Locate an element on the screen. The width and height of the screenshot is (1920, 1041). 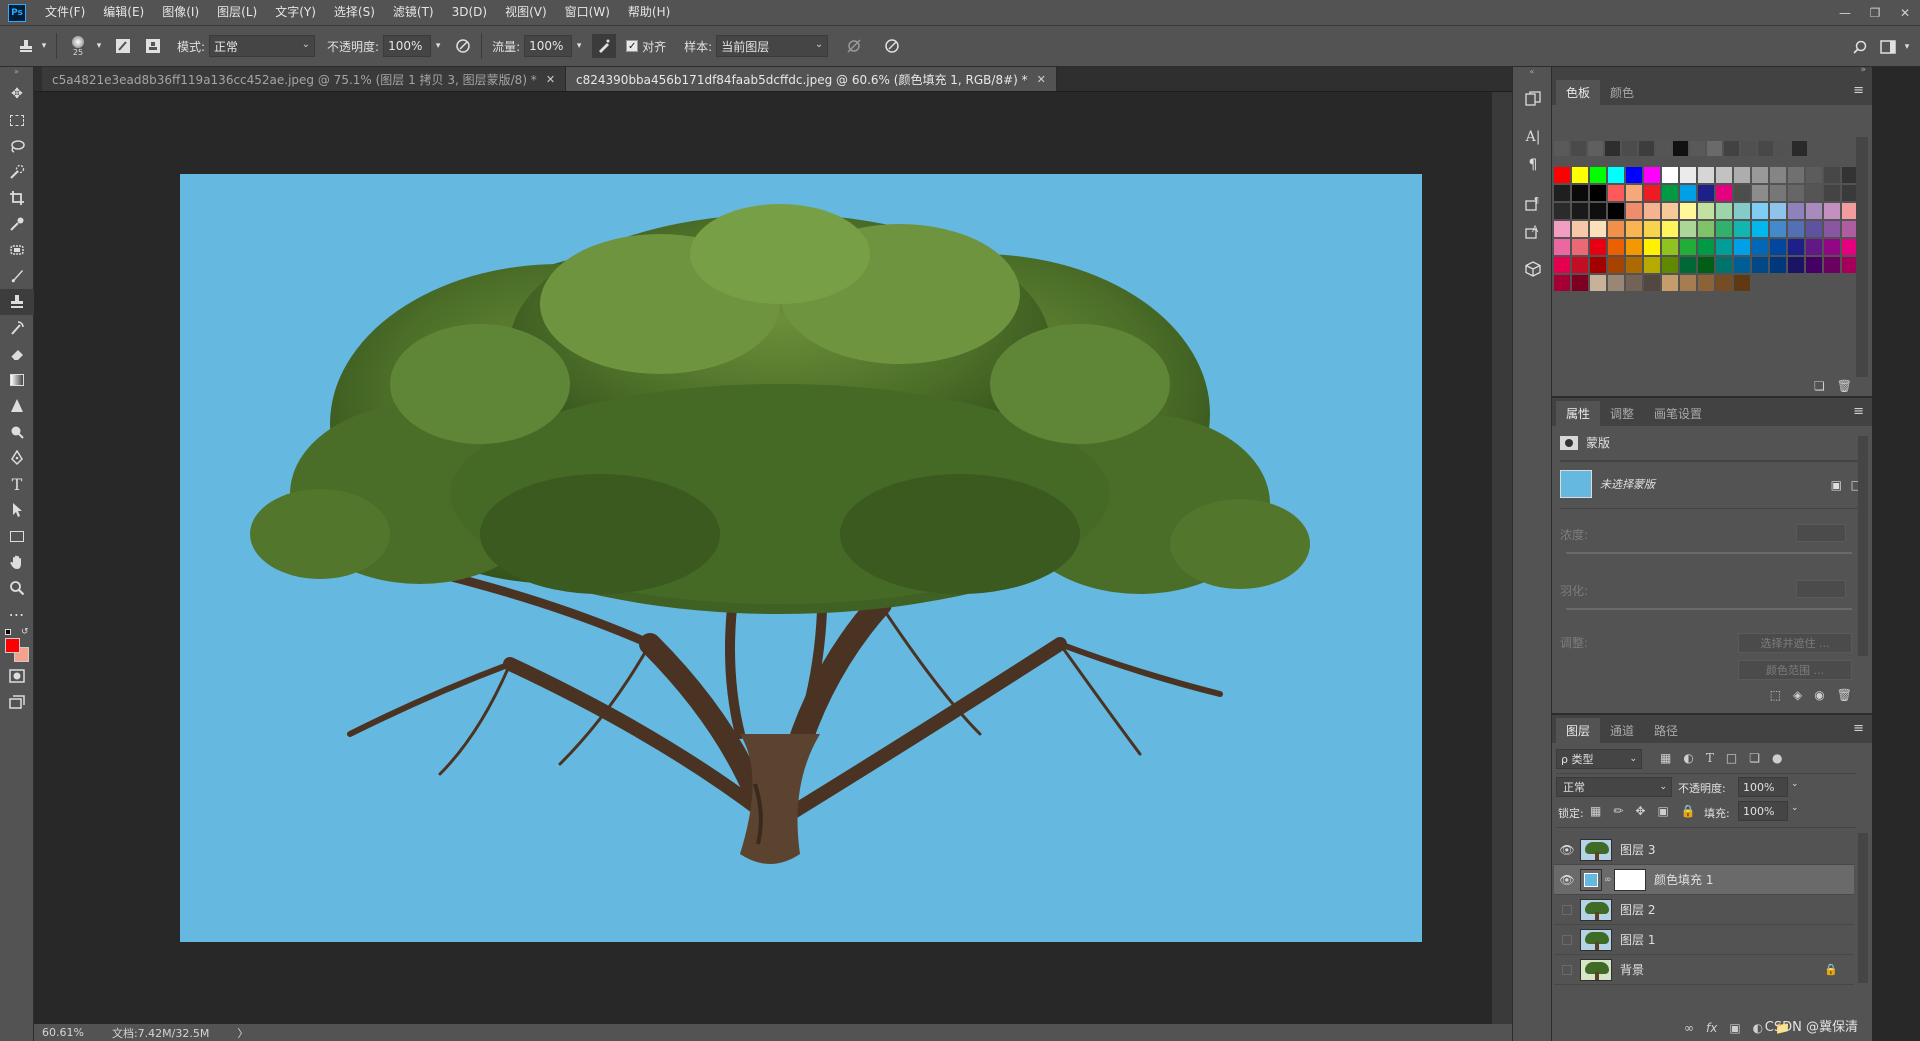
lock-all-icon: 🔒 is located at coordinates (1688, 811).